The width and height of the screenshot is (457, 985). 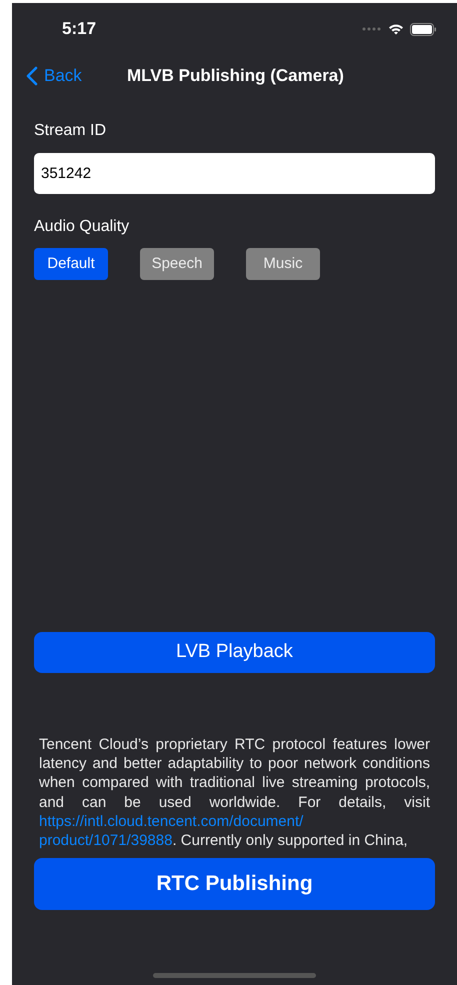 What do you see at coordinates (71, 264) in the screenshot?
I see `audio-quality-option: Default` at bounding box center [71, 264].